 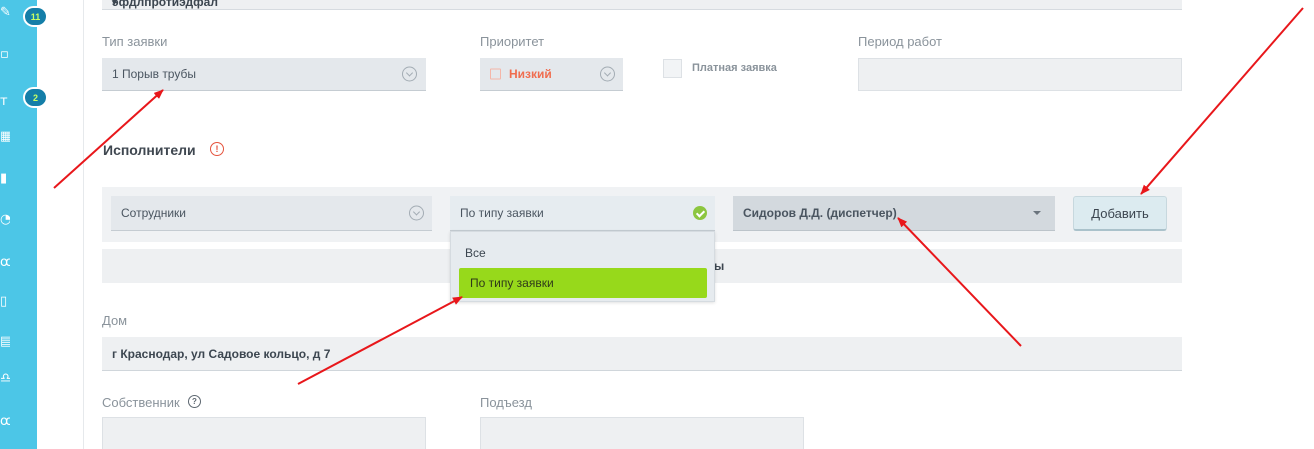 What do you see at coordinates (642, 354) in the screenshot?
I see `house-input: г Краснодар, ул Садовое кольцо, д 7` at bounding box center [642, 354].